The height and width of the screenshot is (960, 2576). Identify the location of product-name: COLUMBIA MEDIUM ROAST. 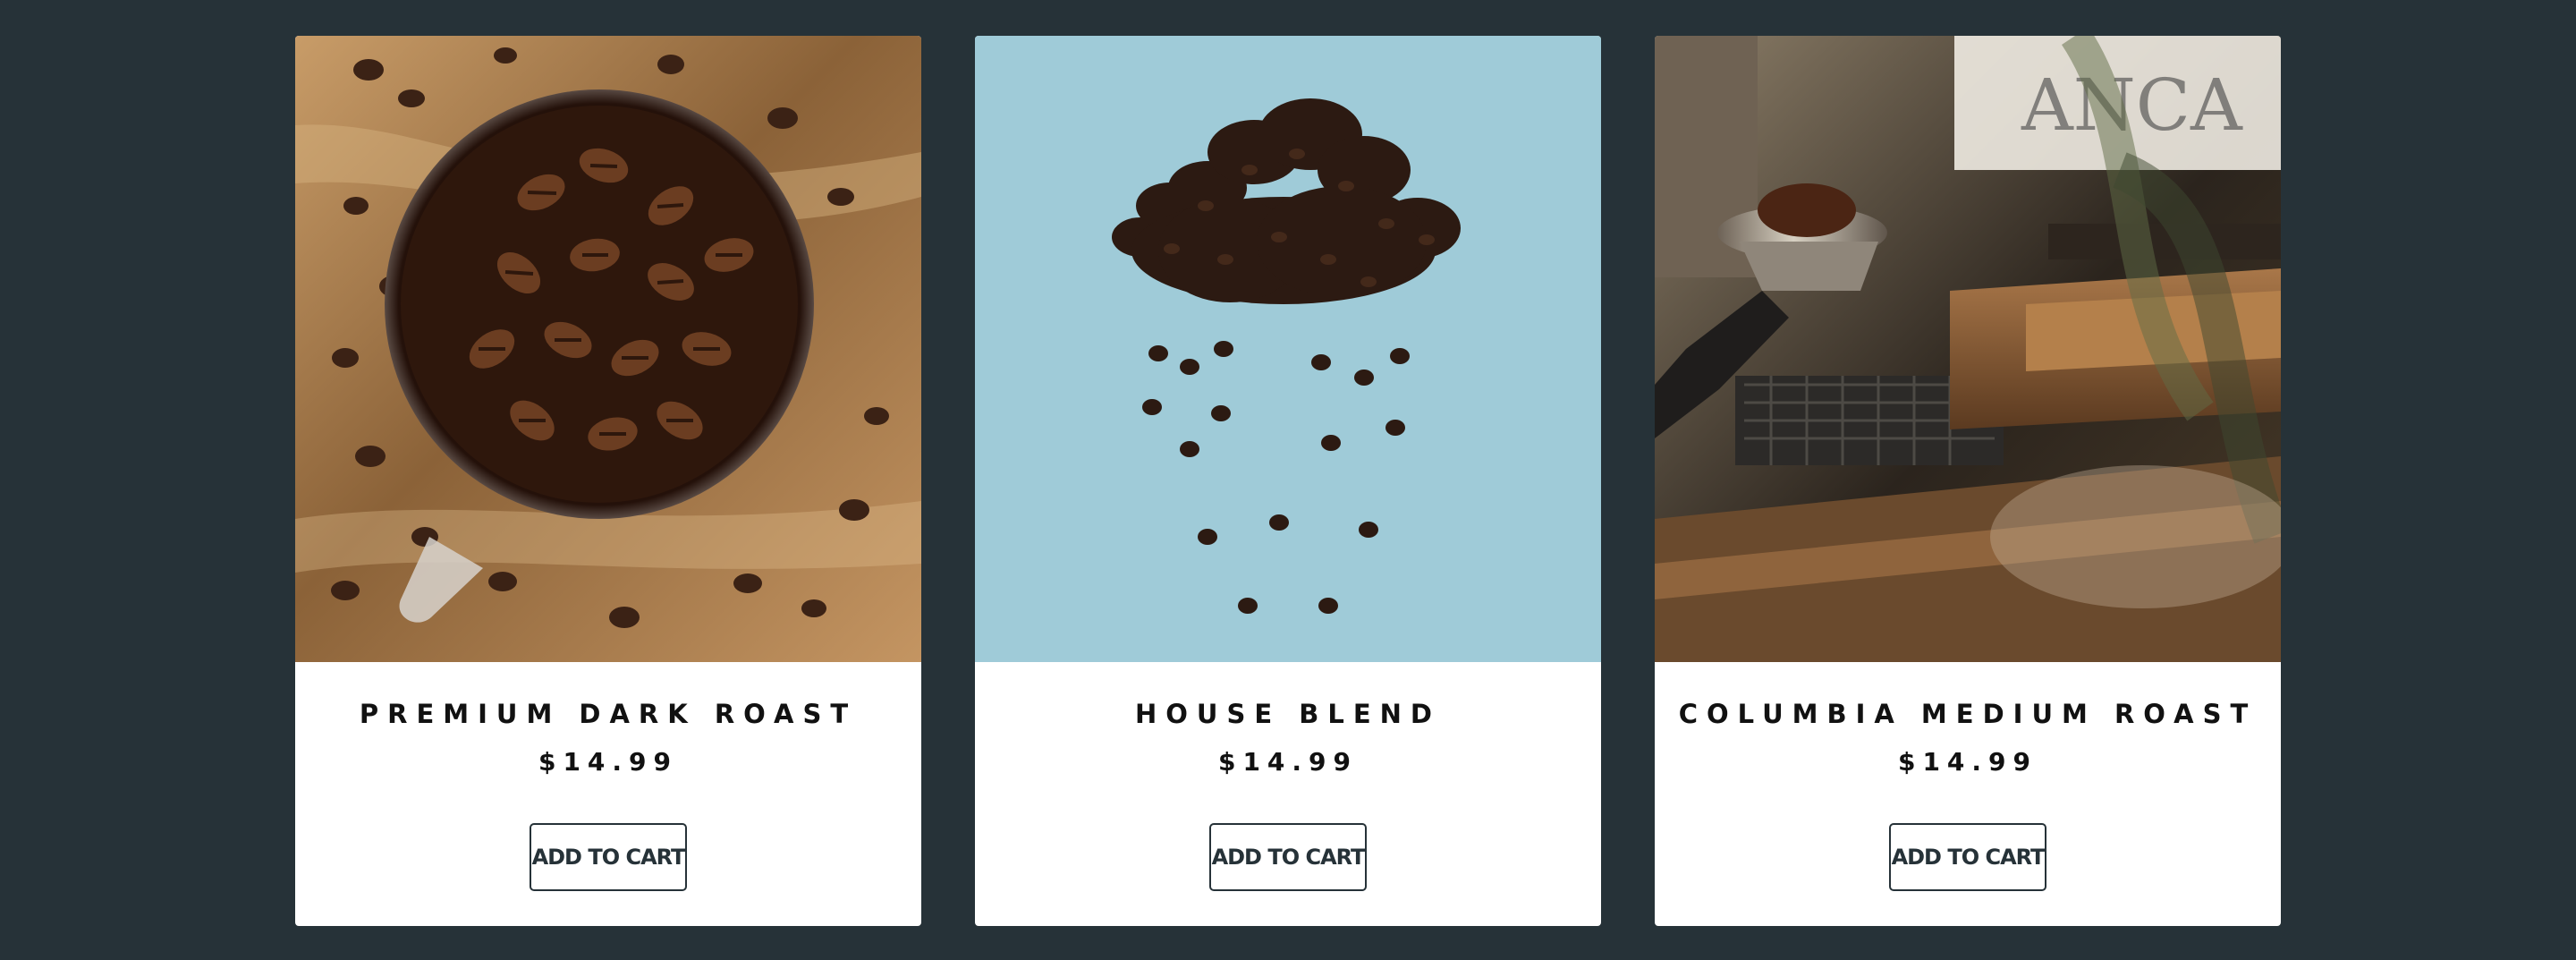
(1968, 714).